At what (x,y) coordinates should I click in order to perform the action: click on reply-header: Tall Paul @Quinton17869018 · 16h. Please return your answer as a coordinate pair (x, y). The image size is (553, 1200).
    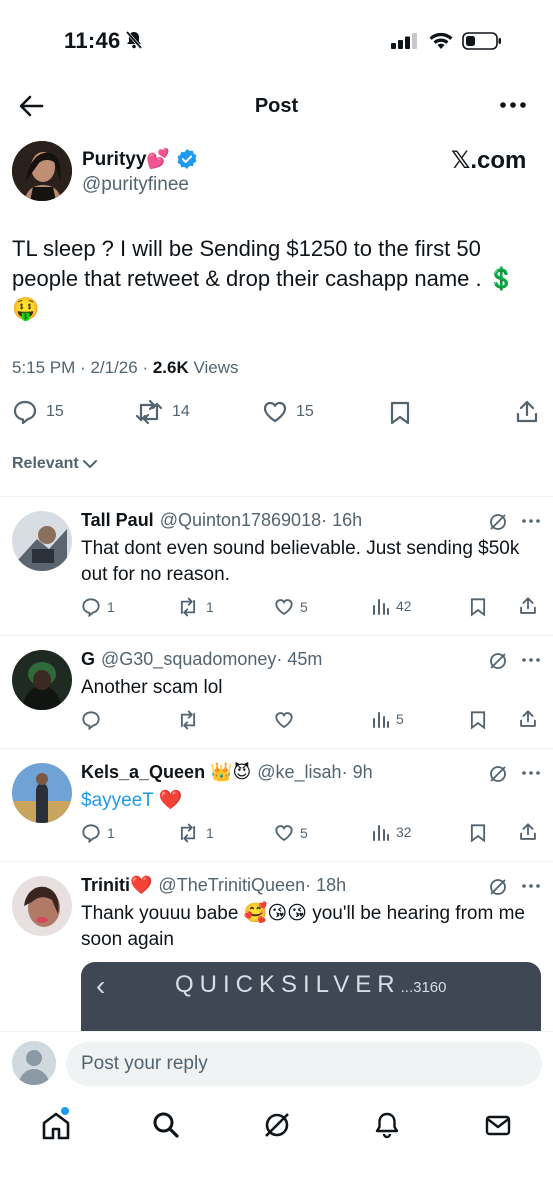
    Looking at the image, I should click on (221, 520).